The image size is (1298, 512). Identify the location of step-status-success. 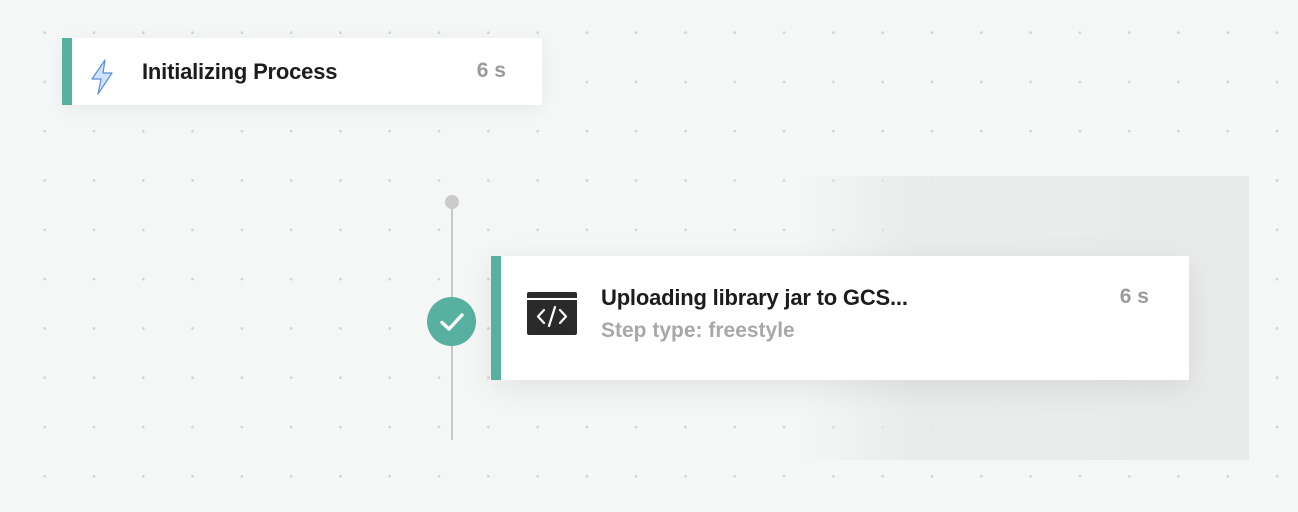
(451, 321).